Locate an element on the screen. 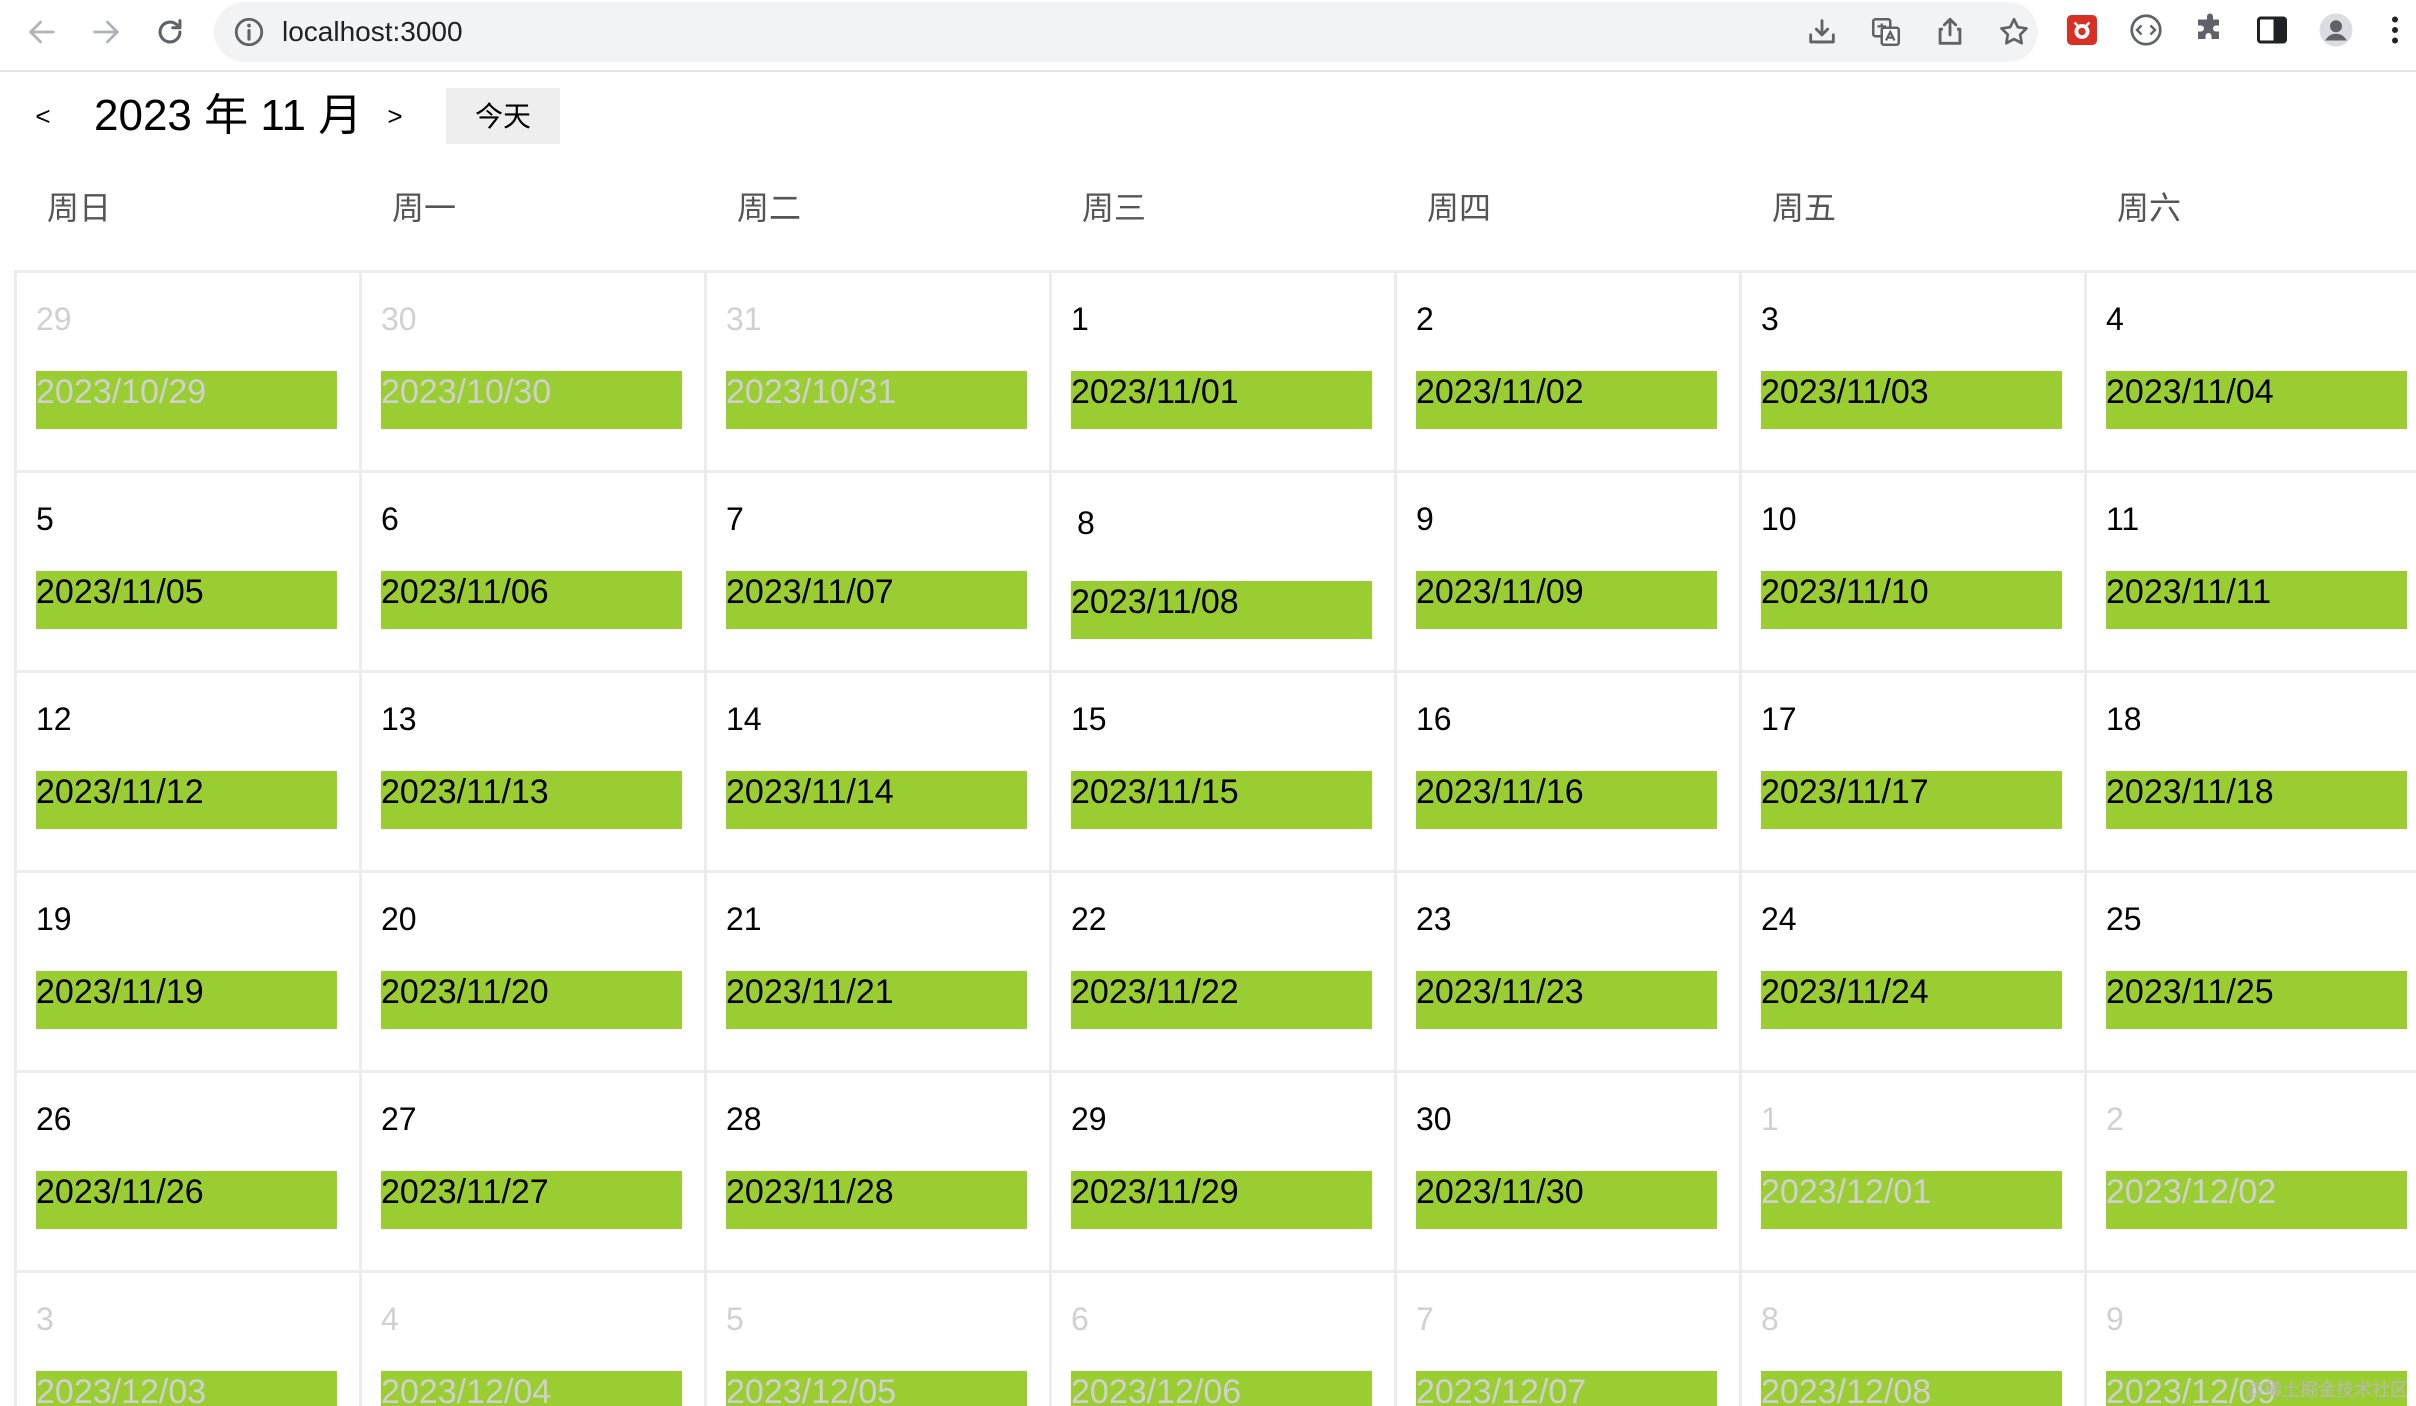 This screenshot has width=2416, height=1406. day-cell: 13 2023/11/13 is located at coordinates (531, 770).